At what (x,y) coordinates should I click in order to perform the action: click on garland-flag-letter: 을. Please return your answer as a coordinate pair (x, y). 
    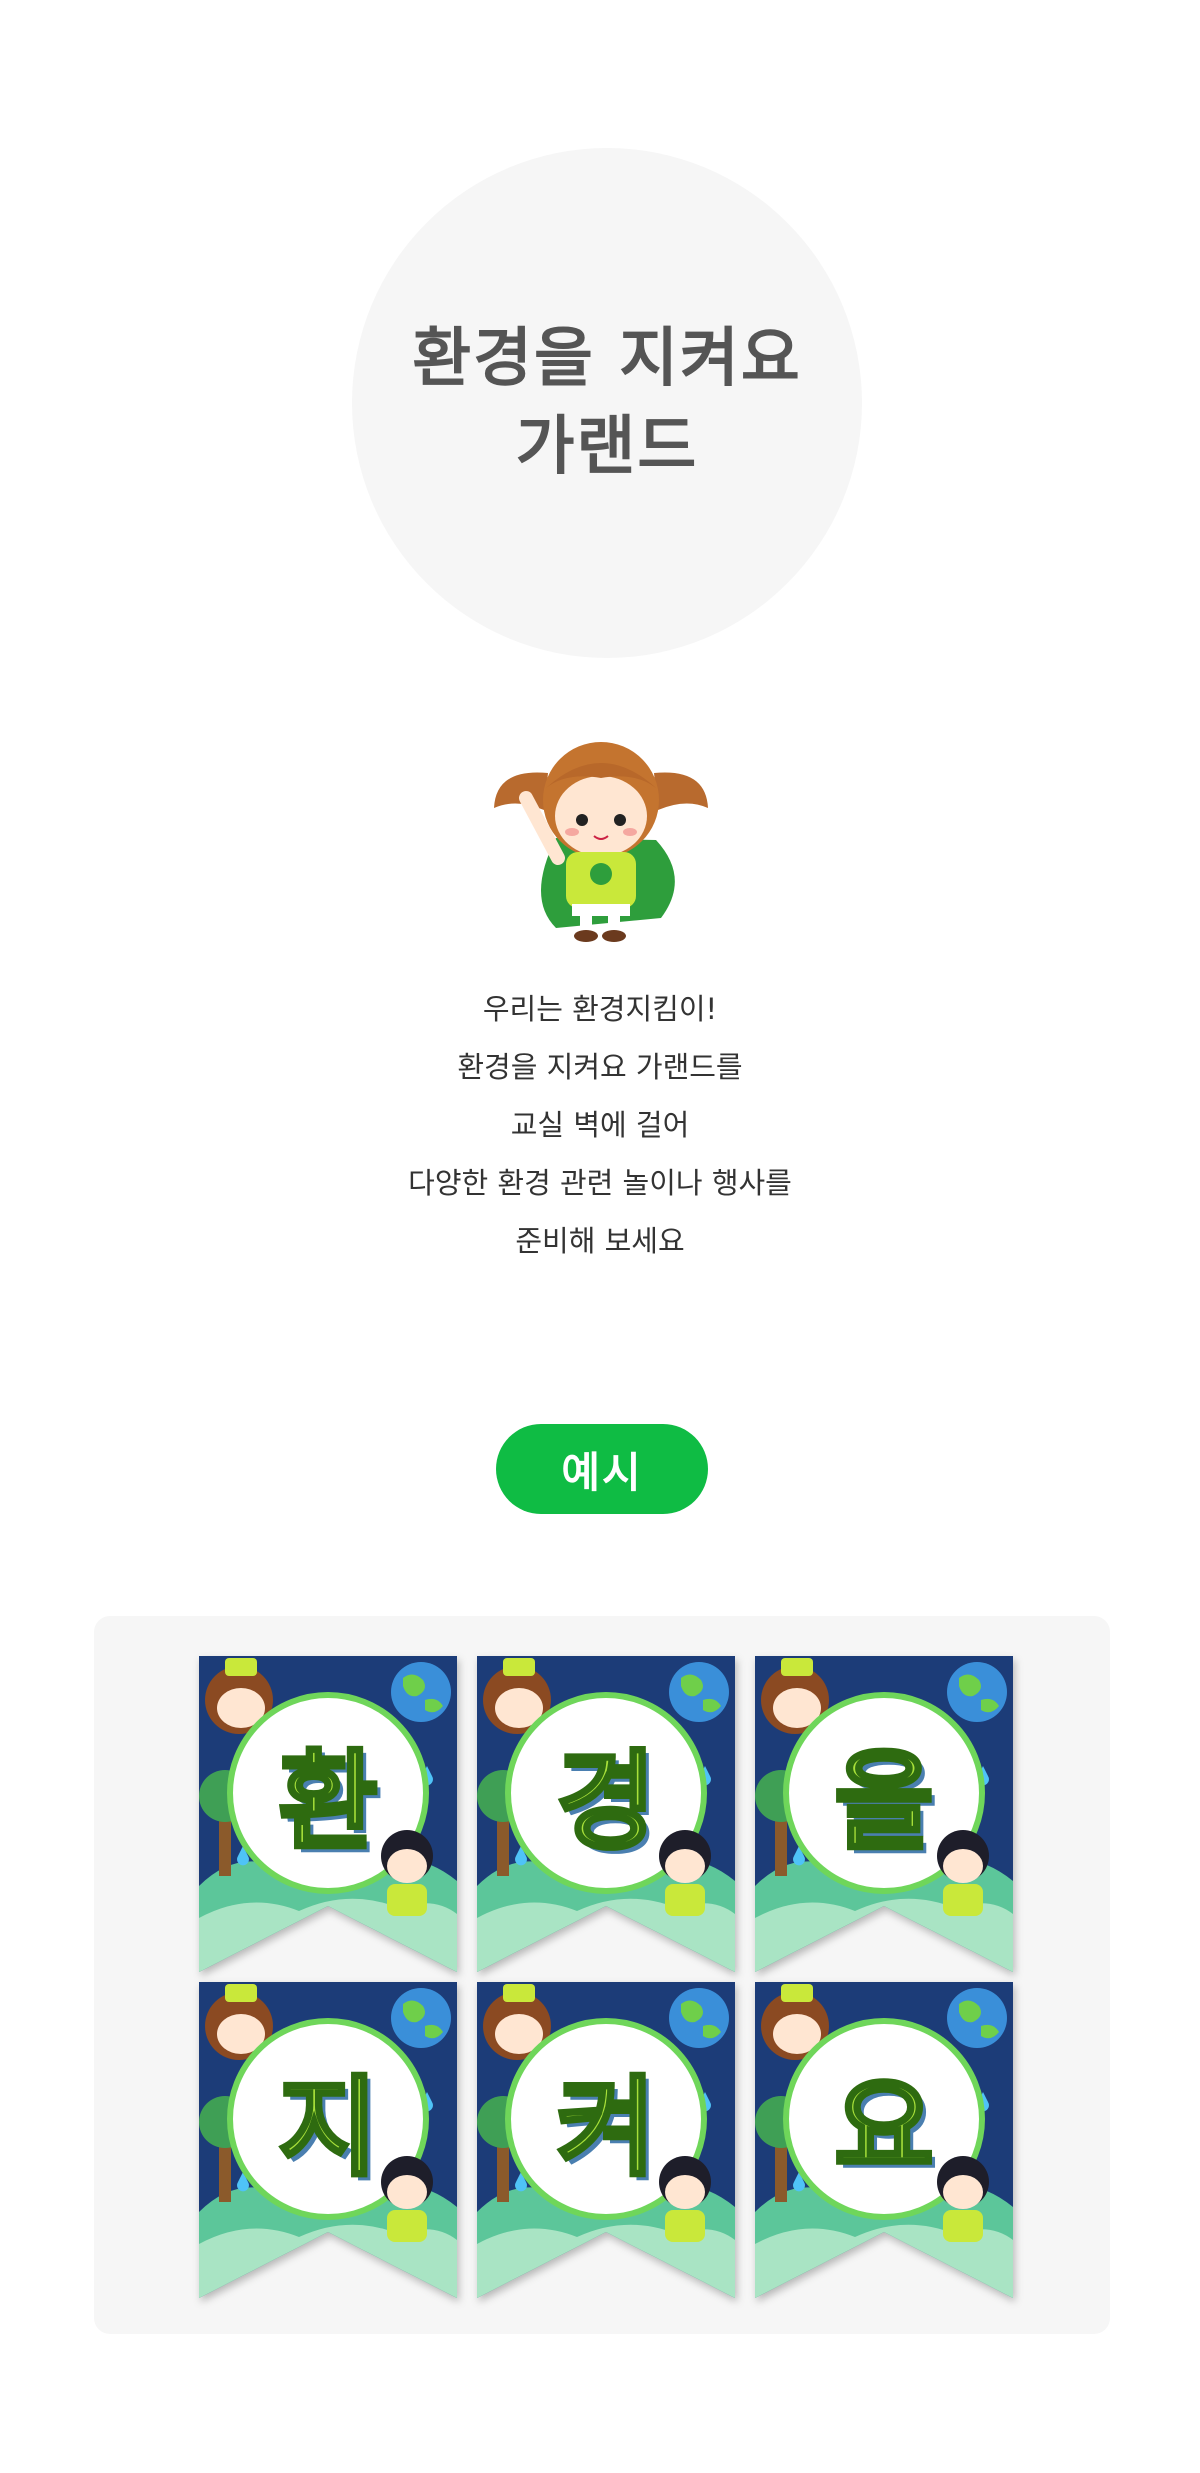
    Looking at the image, I should click on (883, 1802).